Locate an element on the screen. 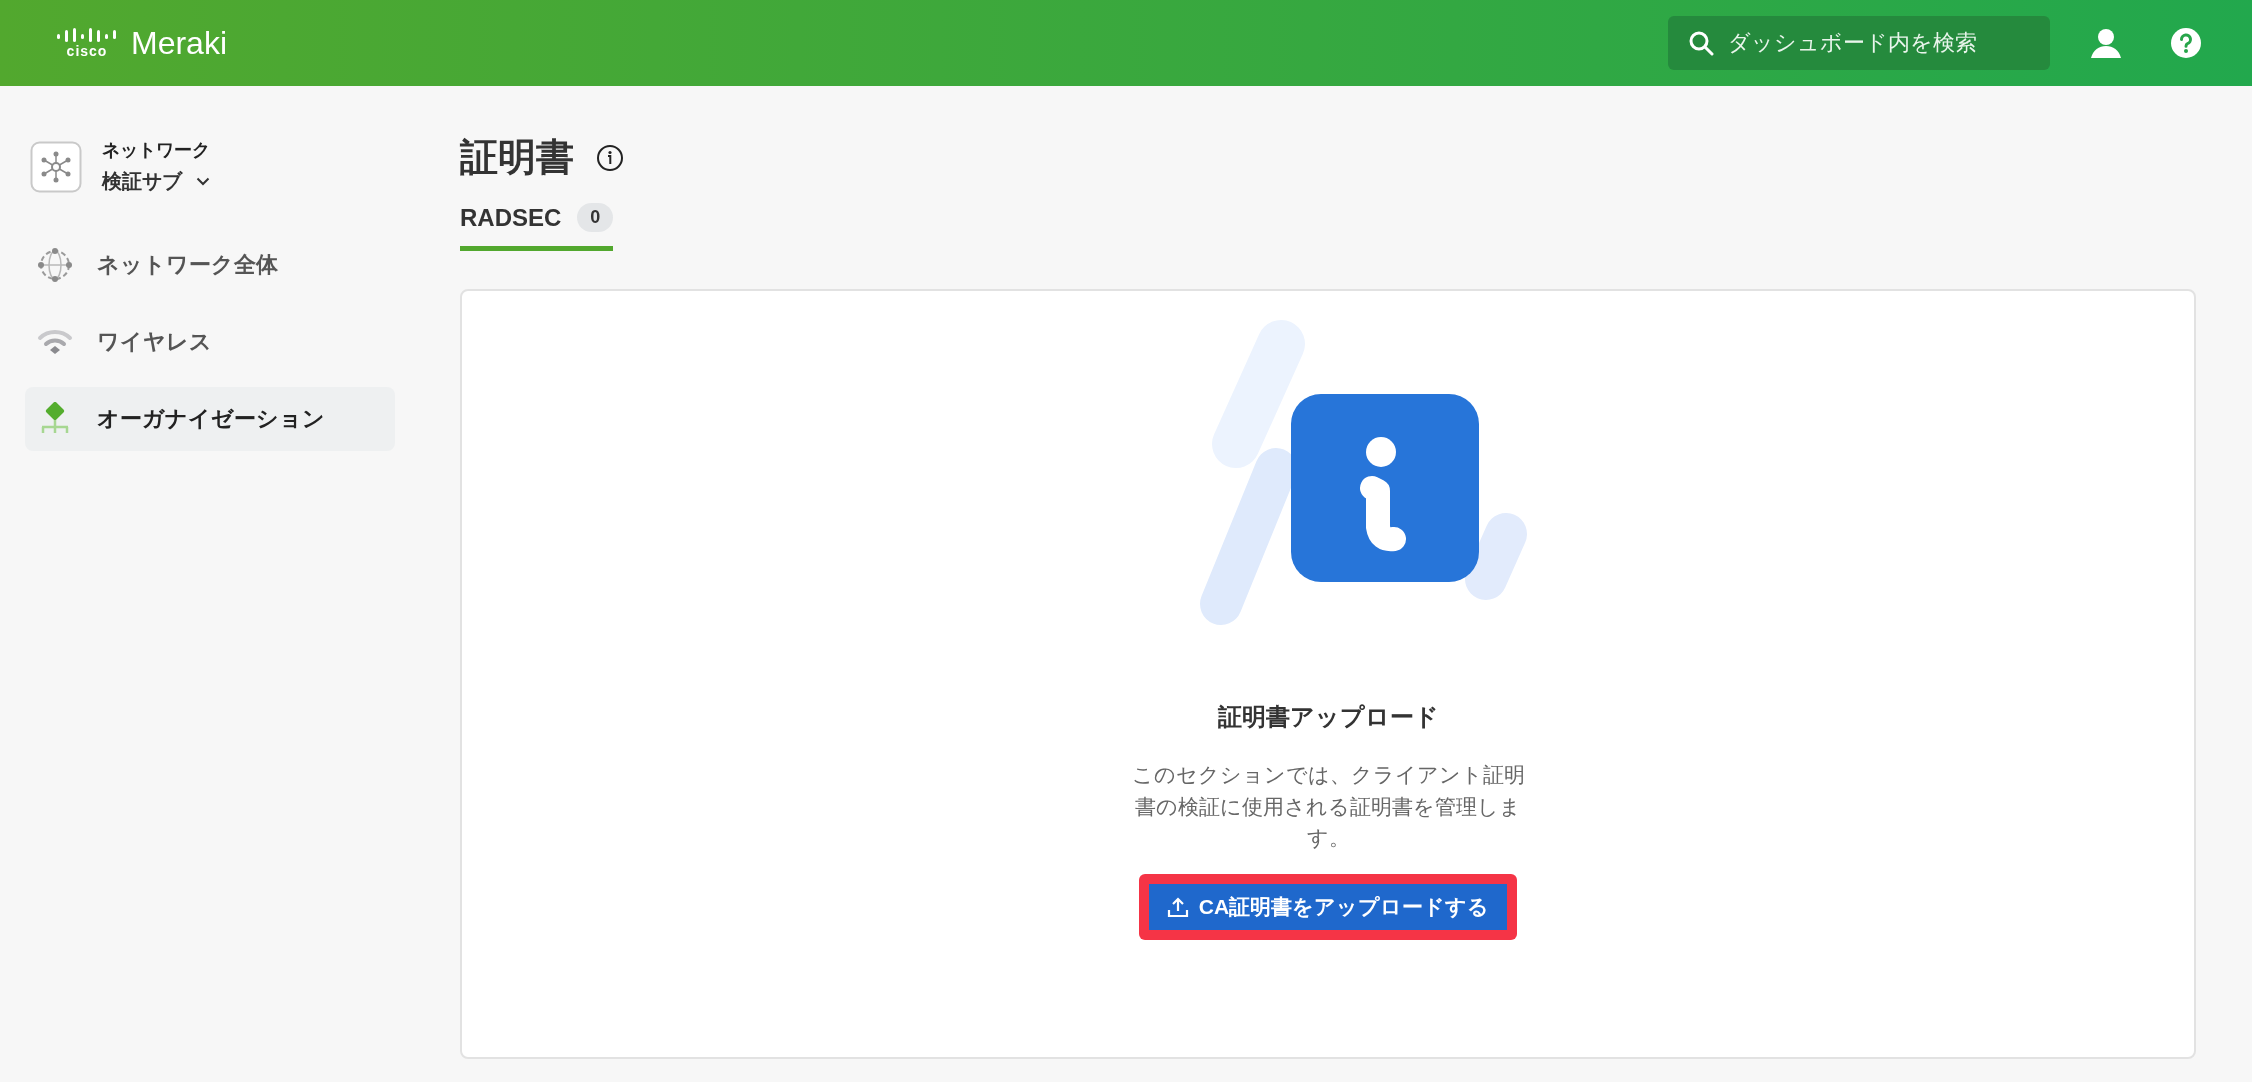  network-icon is located at coordinates (56, 166).